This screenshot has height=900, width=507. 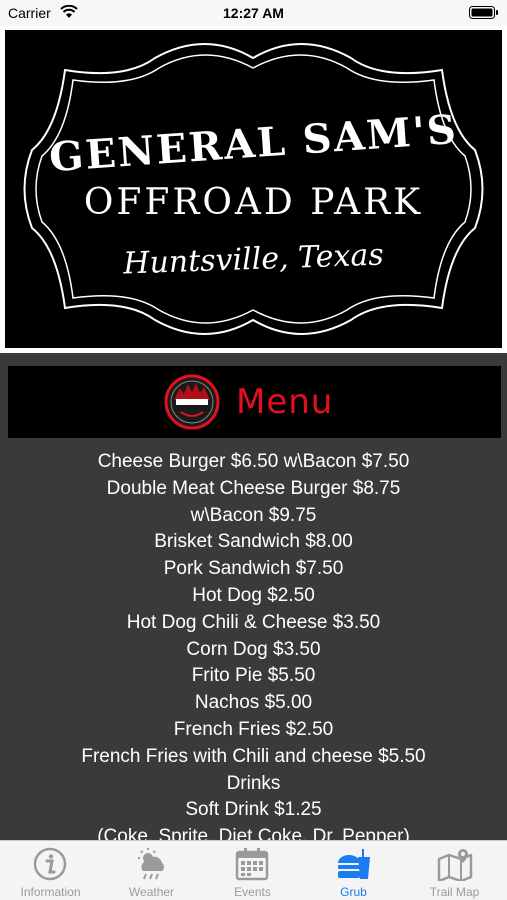 What do you see at coordinates (353, 892) in the screenshot?
I see `tab-label-grub: Grub` at bounding box center [353, 892].